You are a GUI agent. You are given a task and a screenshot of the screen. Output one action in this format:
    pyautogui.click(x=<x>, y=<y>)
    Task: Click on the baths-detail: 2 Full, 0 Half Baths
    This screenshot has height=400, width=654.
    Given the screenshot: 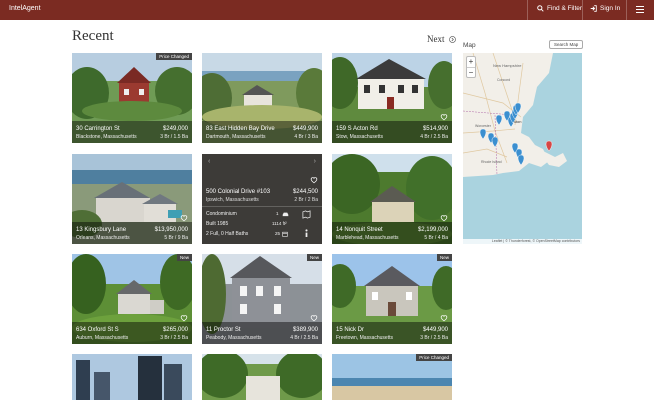 What is the action you would take?
    pyautogui.click(x=227, y=234)
    